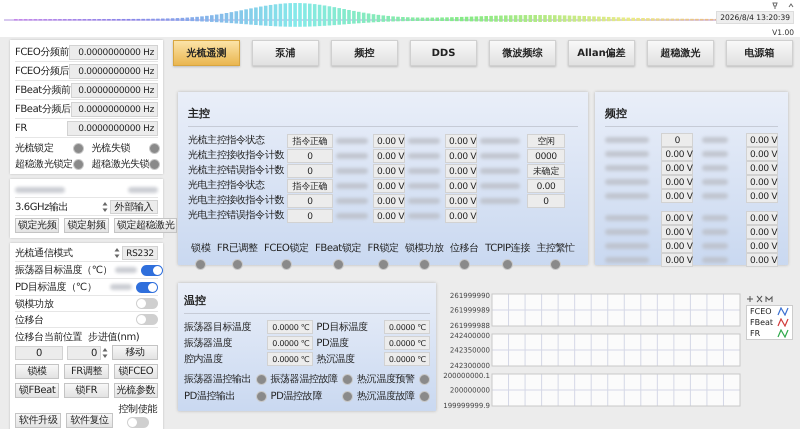 The image size is (800, 429). What do you see at coordinates (296, 396) in the screenshot?
I see `lamp-label: PD温控故障` at bounding box center [296, 396].